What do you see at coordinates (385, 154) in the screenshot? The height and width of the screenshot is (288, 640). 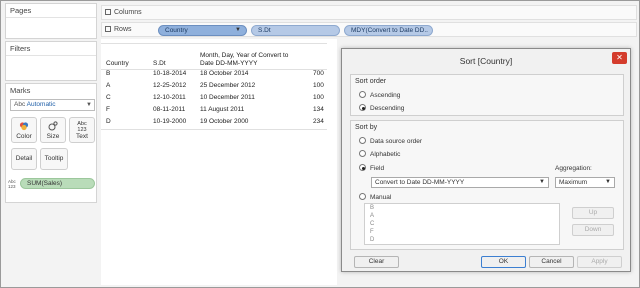 I see `alphabetic-label: Alphabetic` at bounding box center [385, 154].